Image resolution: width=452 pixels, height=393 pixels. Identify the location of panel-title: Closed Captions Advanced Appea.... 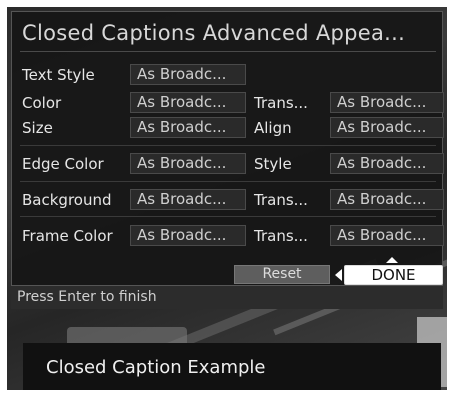
(214, 33).